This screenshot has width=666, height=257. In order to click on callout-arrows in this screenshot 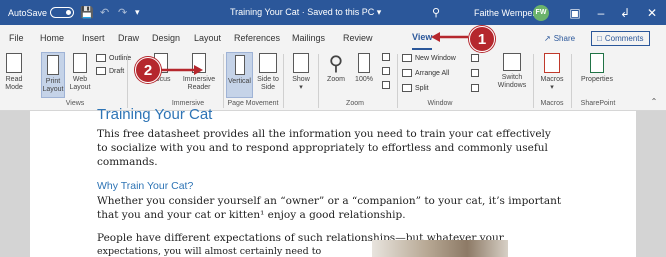, I will do `click(314, 53)`.